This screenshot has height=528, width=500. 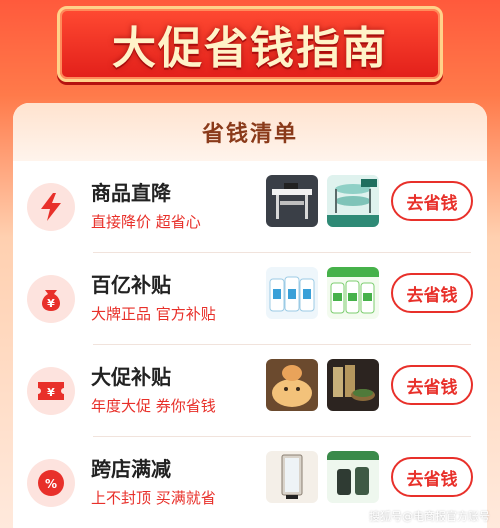 What do you see at coordinates (131, 193) in the screenshot?
I see `row-title: 商品直降` at bounding box center [131, 193].